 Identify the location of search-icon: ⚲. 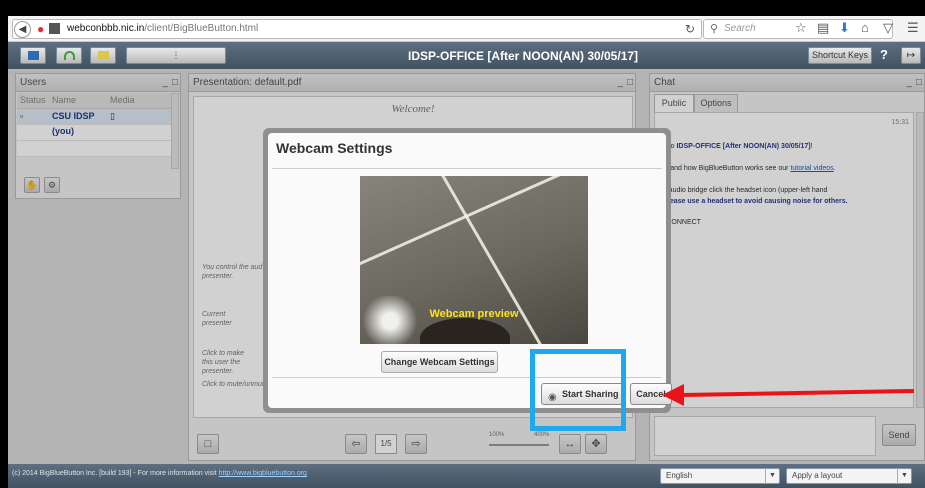
(714, 29).